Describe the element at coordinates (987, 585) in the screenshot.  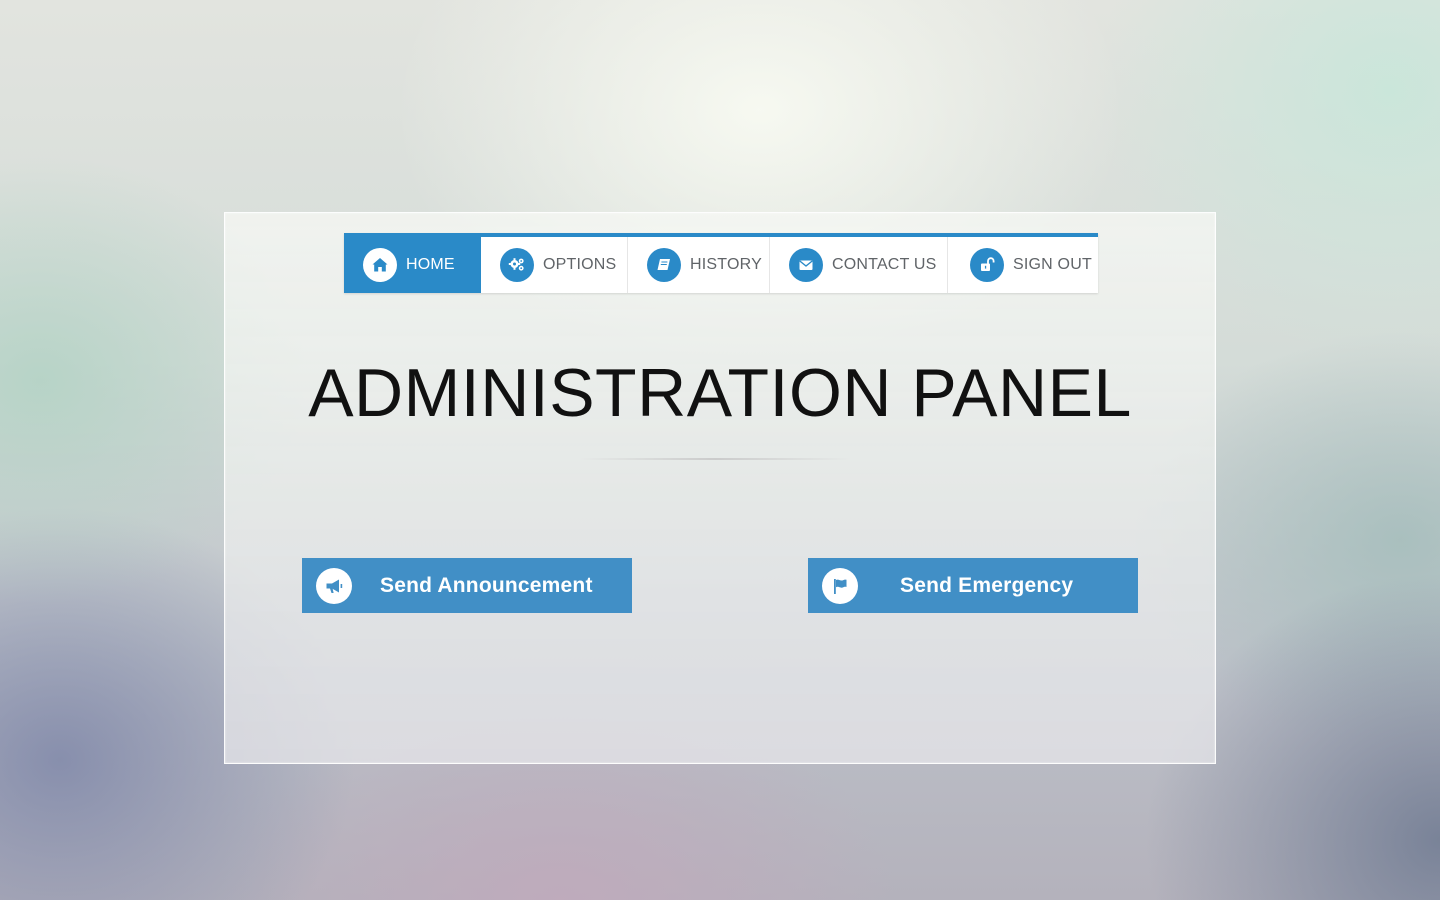
I see `send-emergency-label: Send Emergency` at that location.